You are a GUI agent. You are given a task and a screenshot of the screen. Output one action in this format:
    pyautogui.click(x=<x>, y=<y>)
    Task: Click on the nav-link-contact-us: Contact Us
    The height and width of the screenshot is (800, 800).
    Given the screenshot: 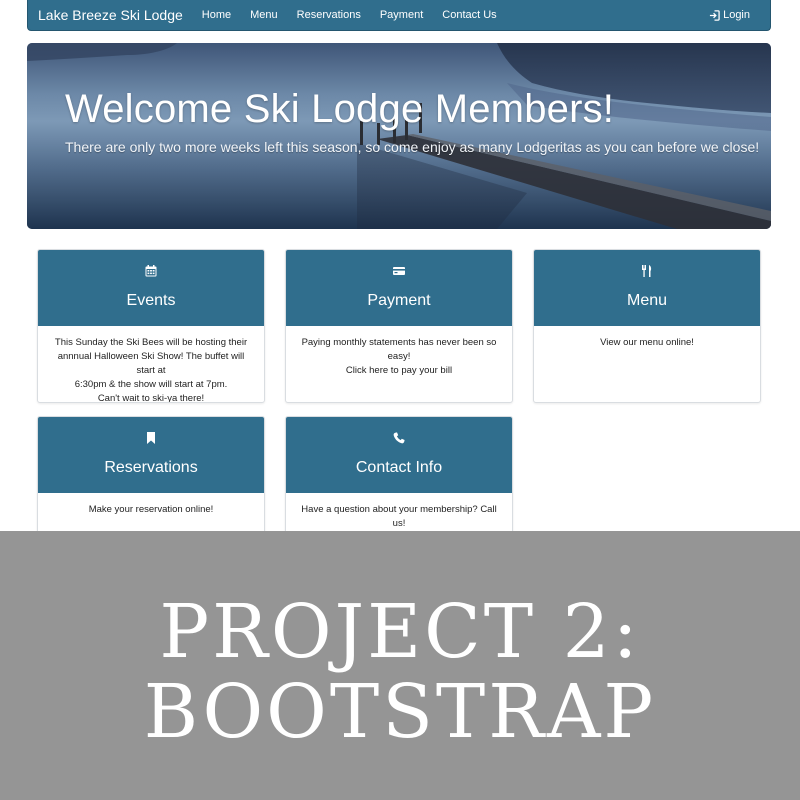 What is the action you would take?
    pyautogui.click(x=469, y=15)
    